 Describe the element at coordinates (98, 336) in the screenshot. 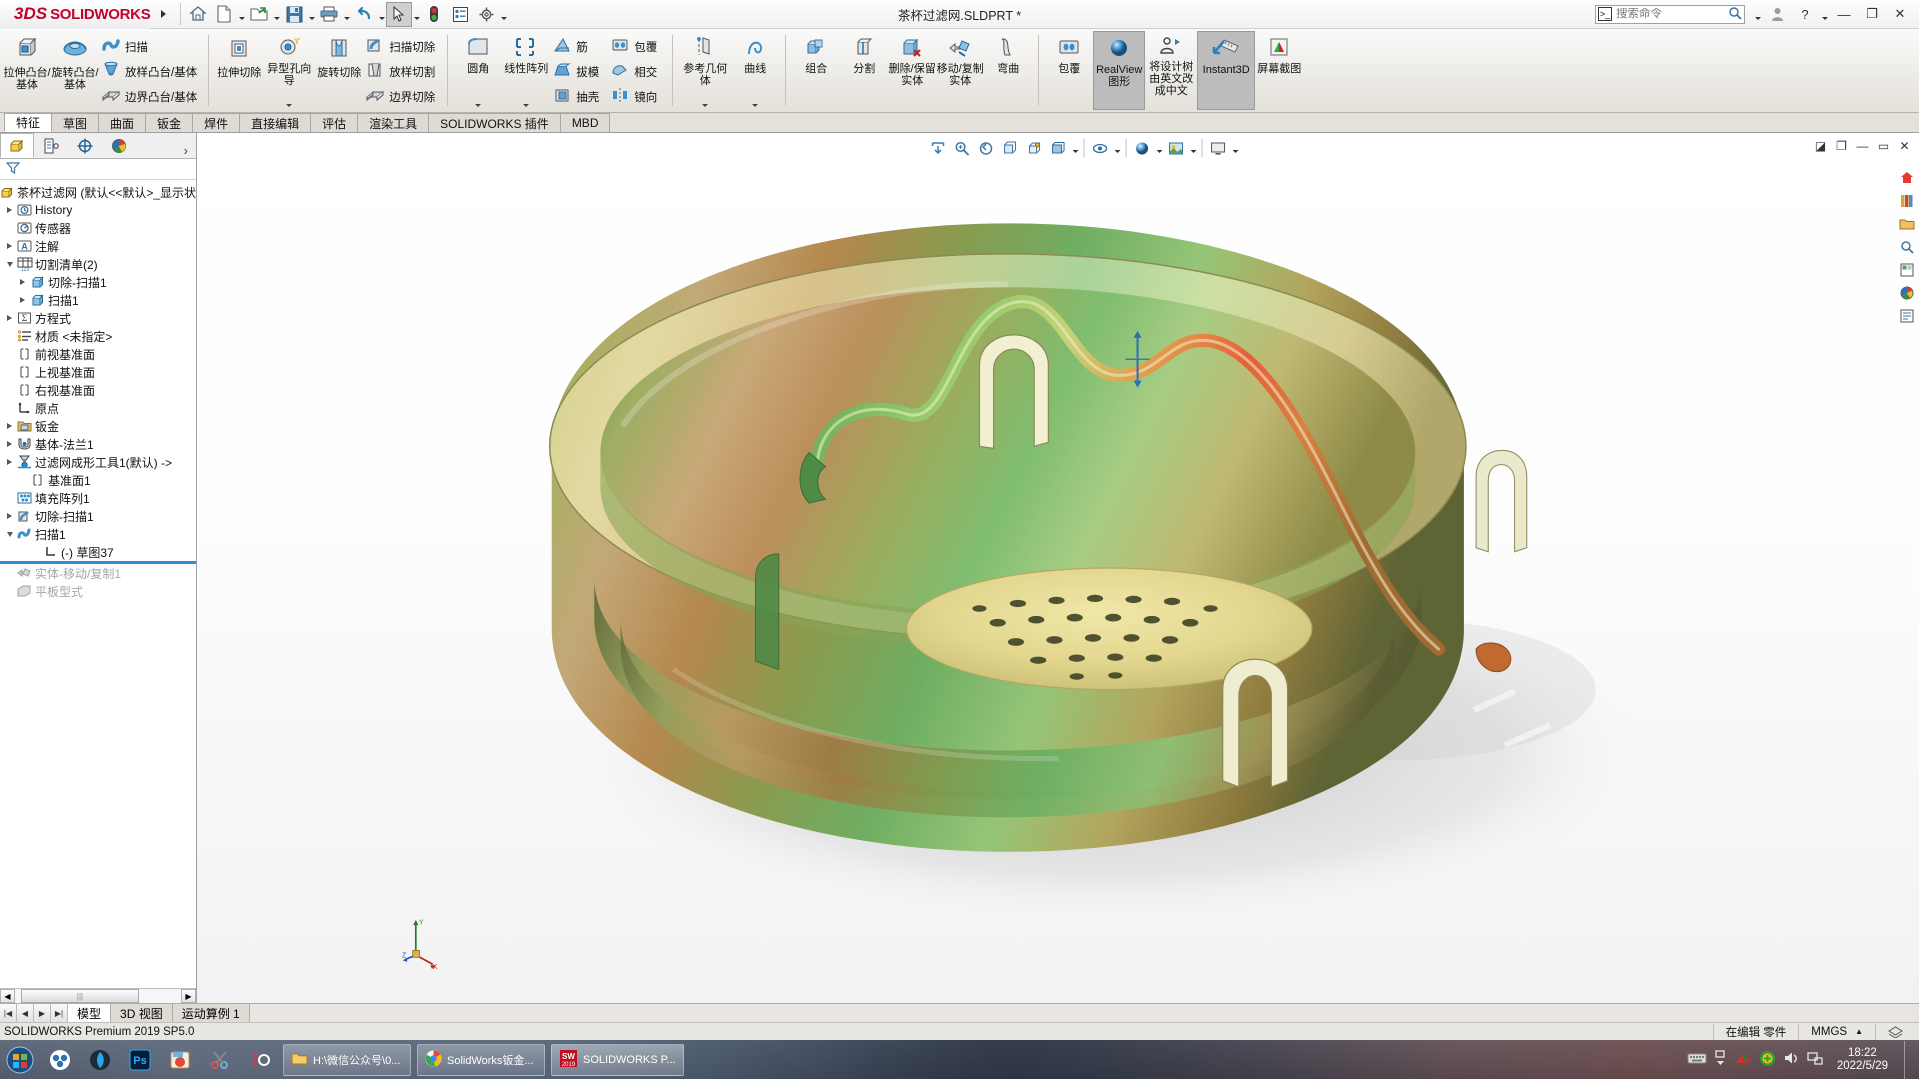

I see `tree-item-材质未指定: 材质 <未指定>` at that location.